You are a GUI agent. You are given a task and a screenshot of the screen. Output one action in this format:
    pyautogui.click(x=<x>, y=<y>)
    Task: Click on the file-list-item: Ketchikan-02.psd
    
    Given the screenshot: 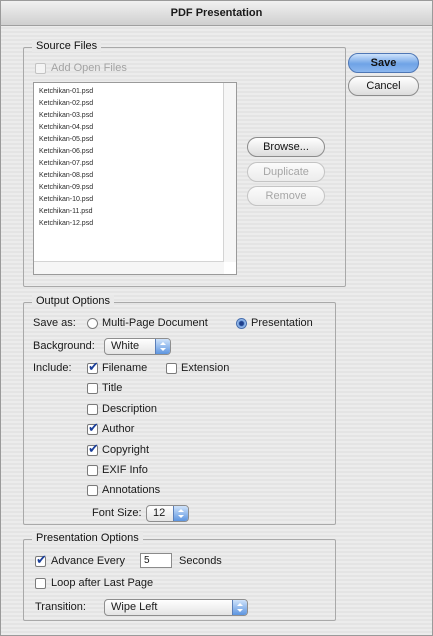 What is the action you would take?
    pyautogui.click(x=128, y=104)
    